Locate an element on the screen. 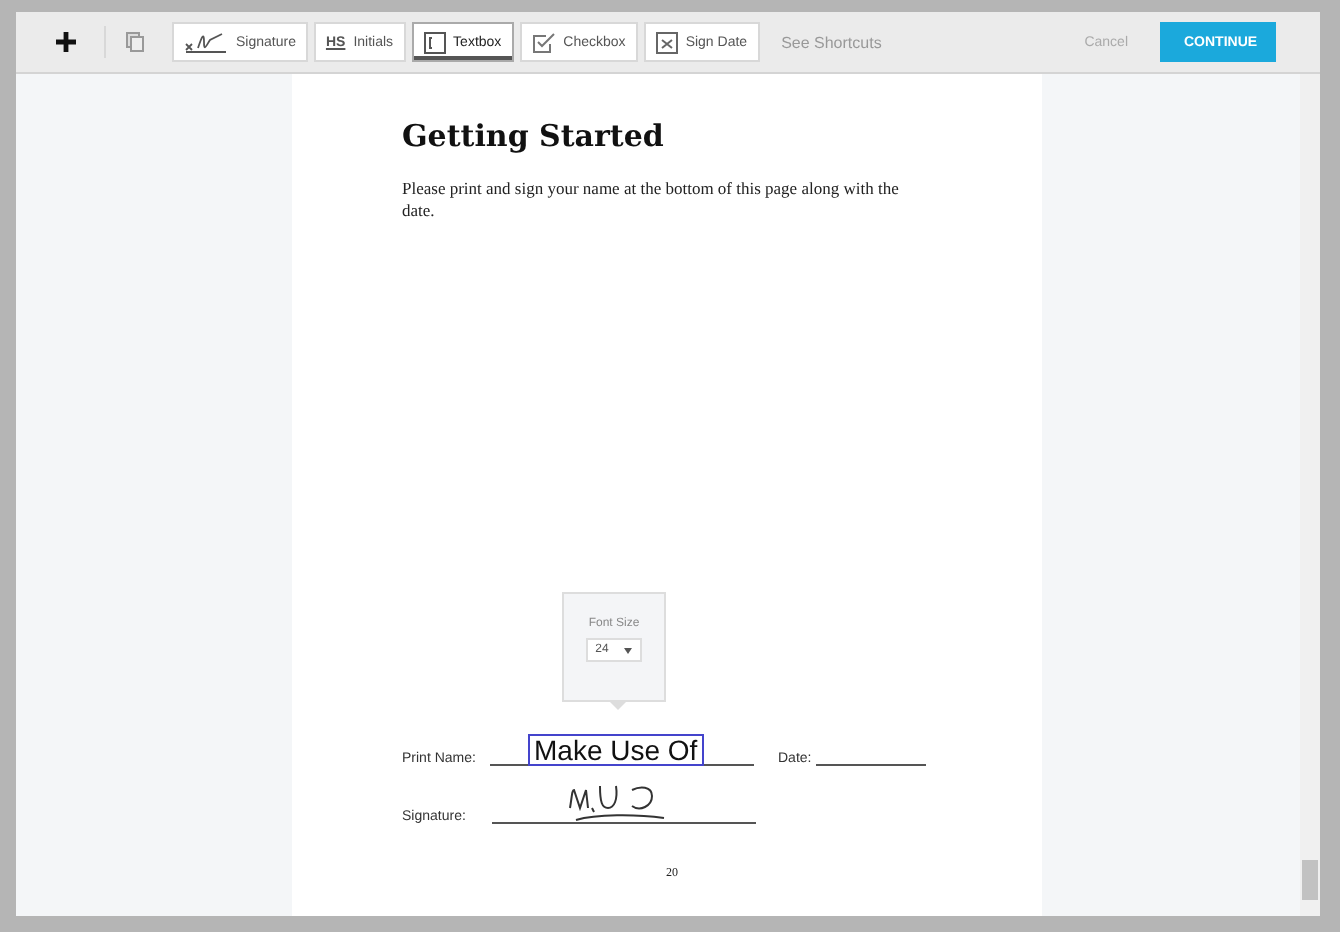  checkbox-icon is located at coordinates (543, 42).